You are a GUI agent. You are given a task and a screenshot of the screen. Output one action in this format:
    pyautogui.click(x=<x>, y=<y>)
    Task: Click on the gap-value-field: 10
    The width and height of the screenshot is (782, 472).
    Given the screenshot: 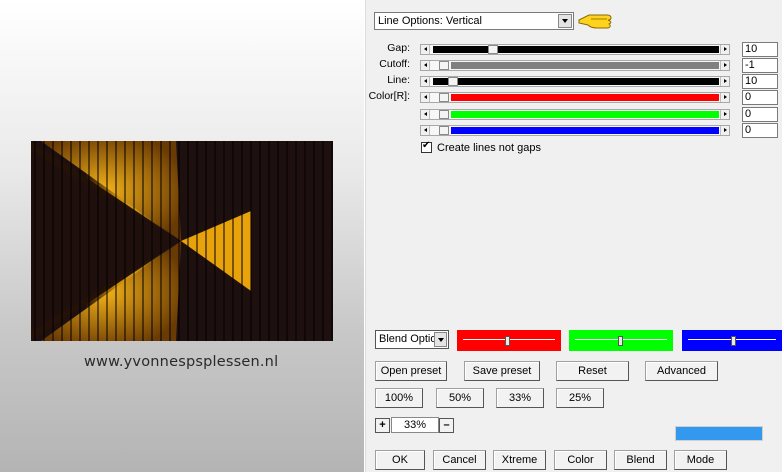 What is the action you would take?
    pyautogui.click(x=760, y=49)
    